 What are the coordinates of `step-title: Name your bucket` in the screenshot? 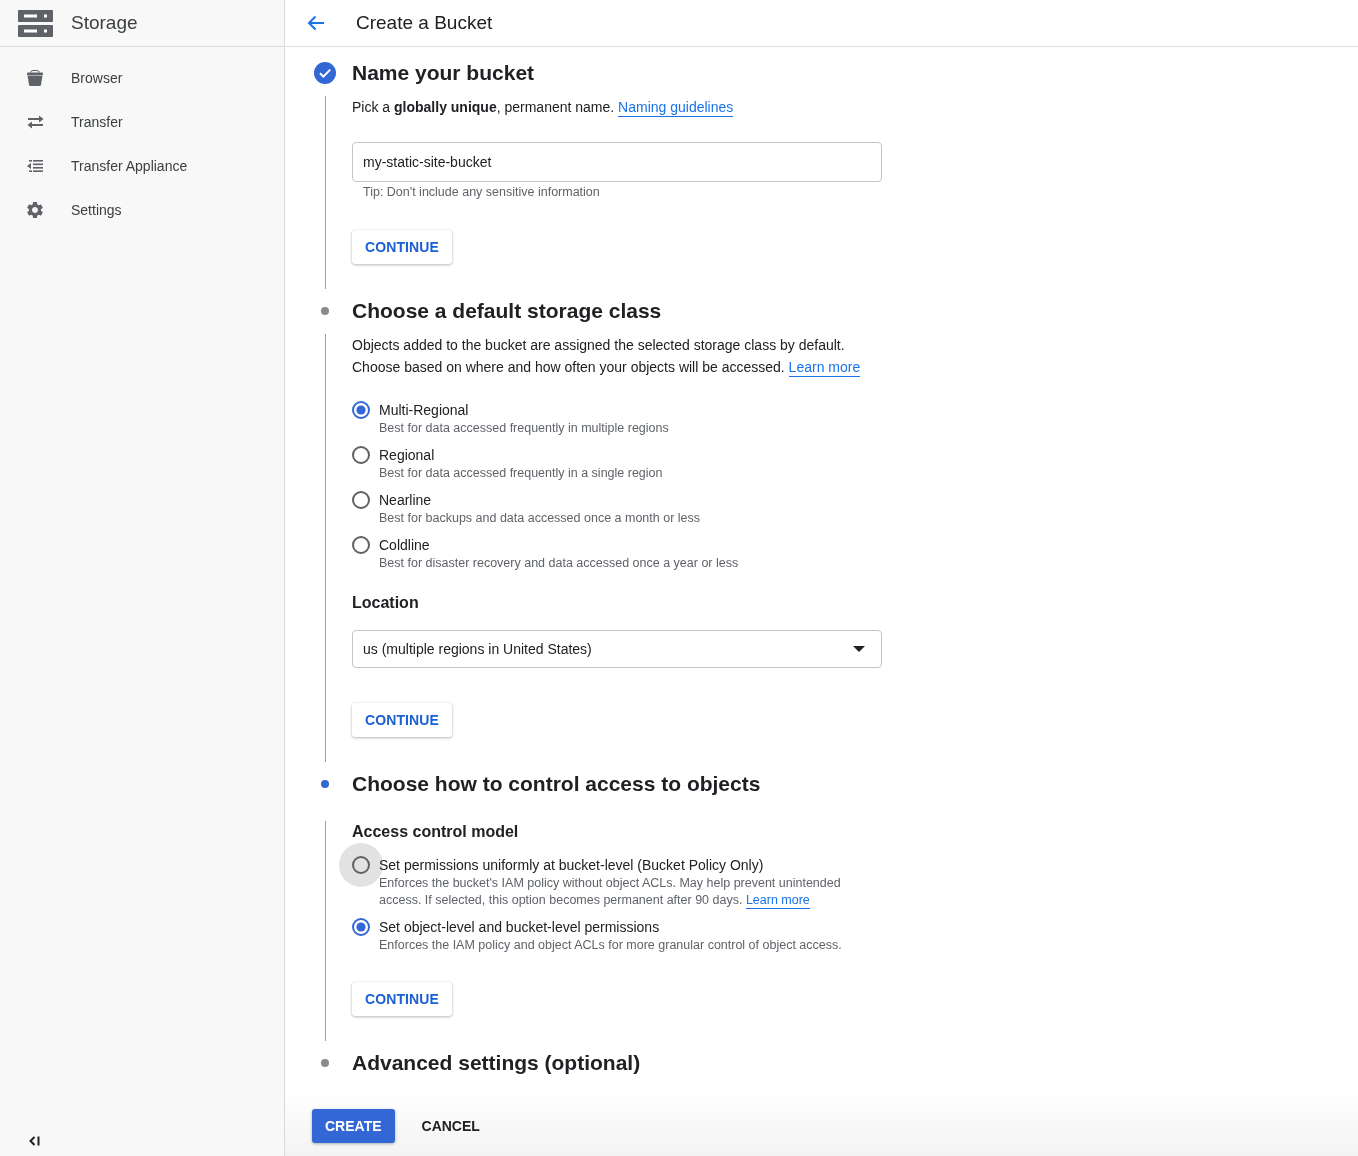 It's located at (443, 73).